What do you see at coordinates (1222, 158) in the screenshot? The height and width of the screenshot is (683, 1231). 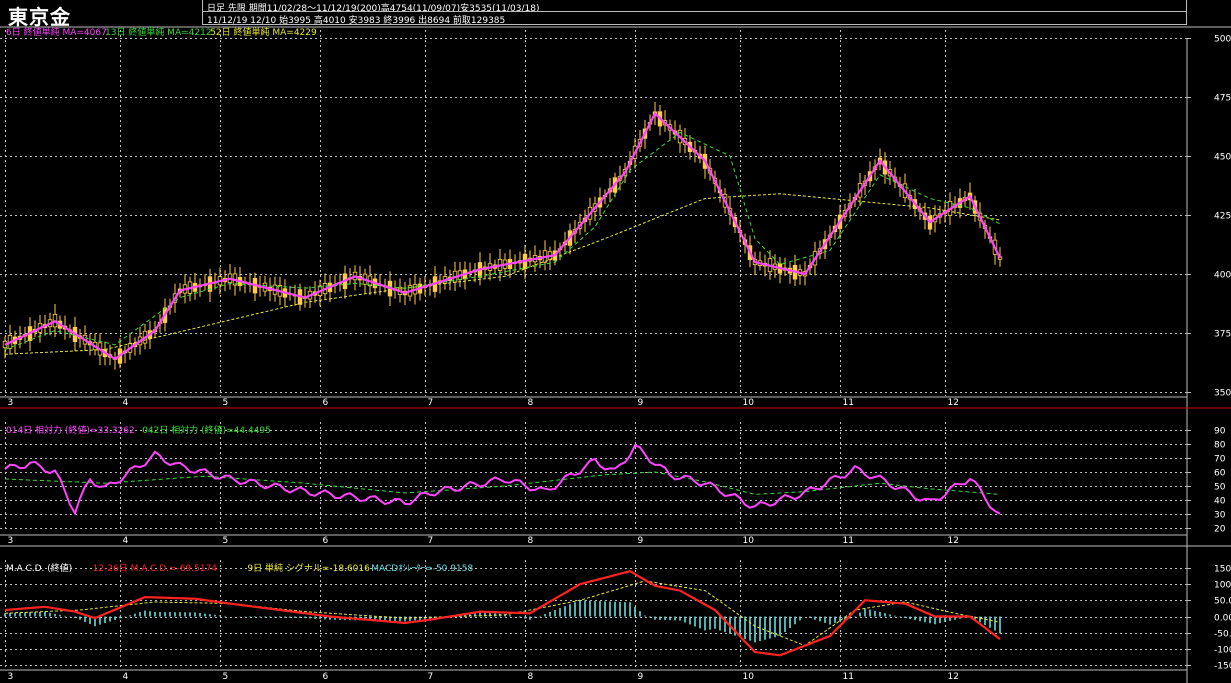 I see `y-tick-label: 4500` at bounding box center [1222, 158].